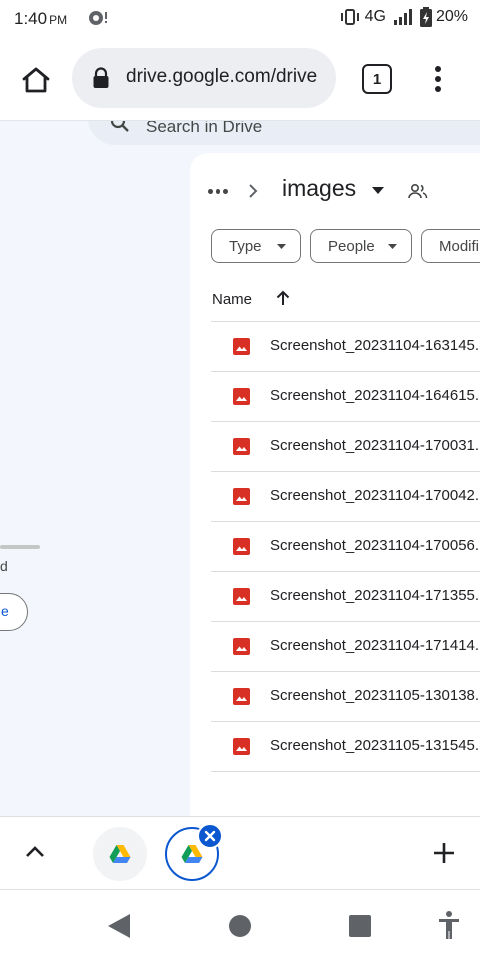  Describe the element at coordinates (349, 17) in the screenshot. I see `vibrate-icon` at that location.